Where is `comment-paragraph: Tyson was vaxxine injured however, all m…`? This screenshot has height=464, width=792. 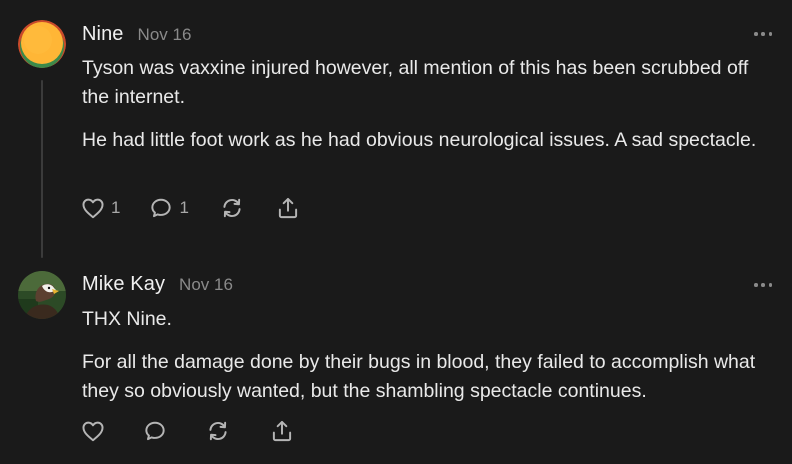 comment-paragraph: Tyson was vaxxine injured however, all m… is located at coordinates (415, 82).